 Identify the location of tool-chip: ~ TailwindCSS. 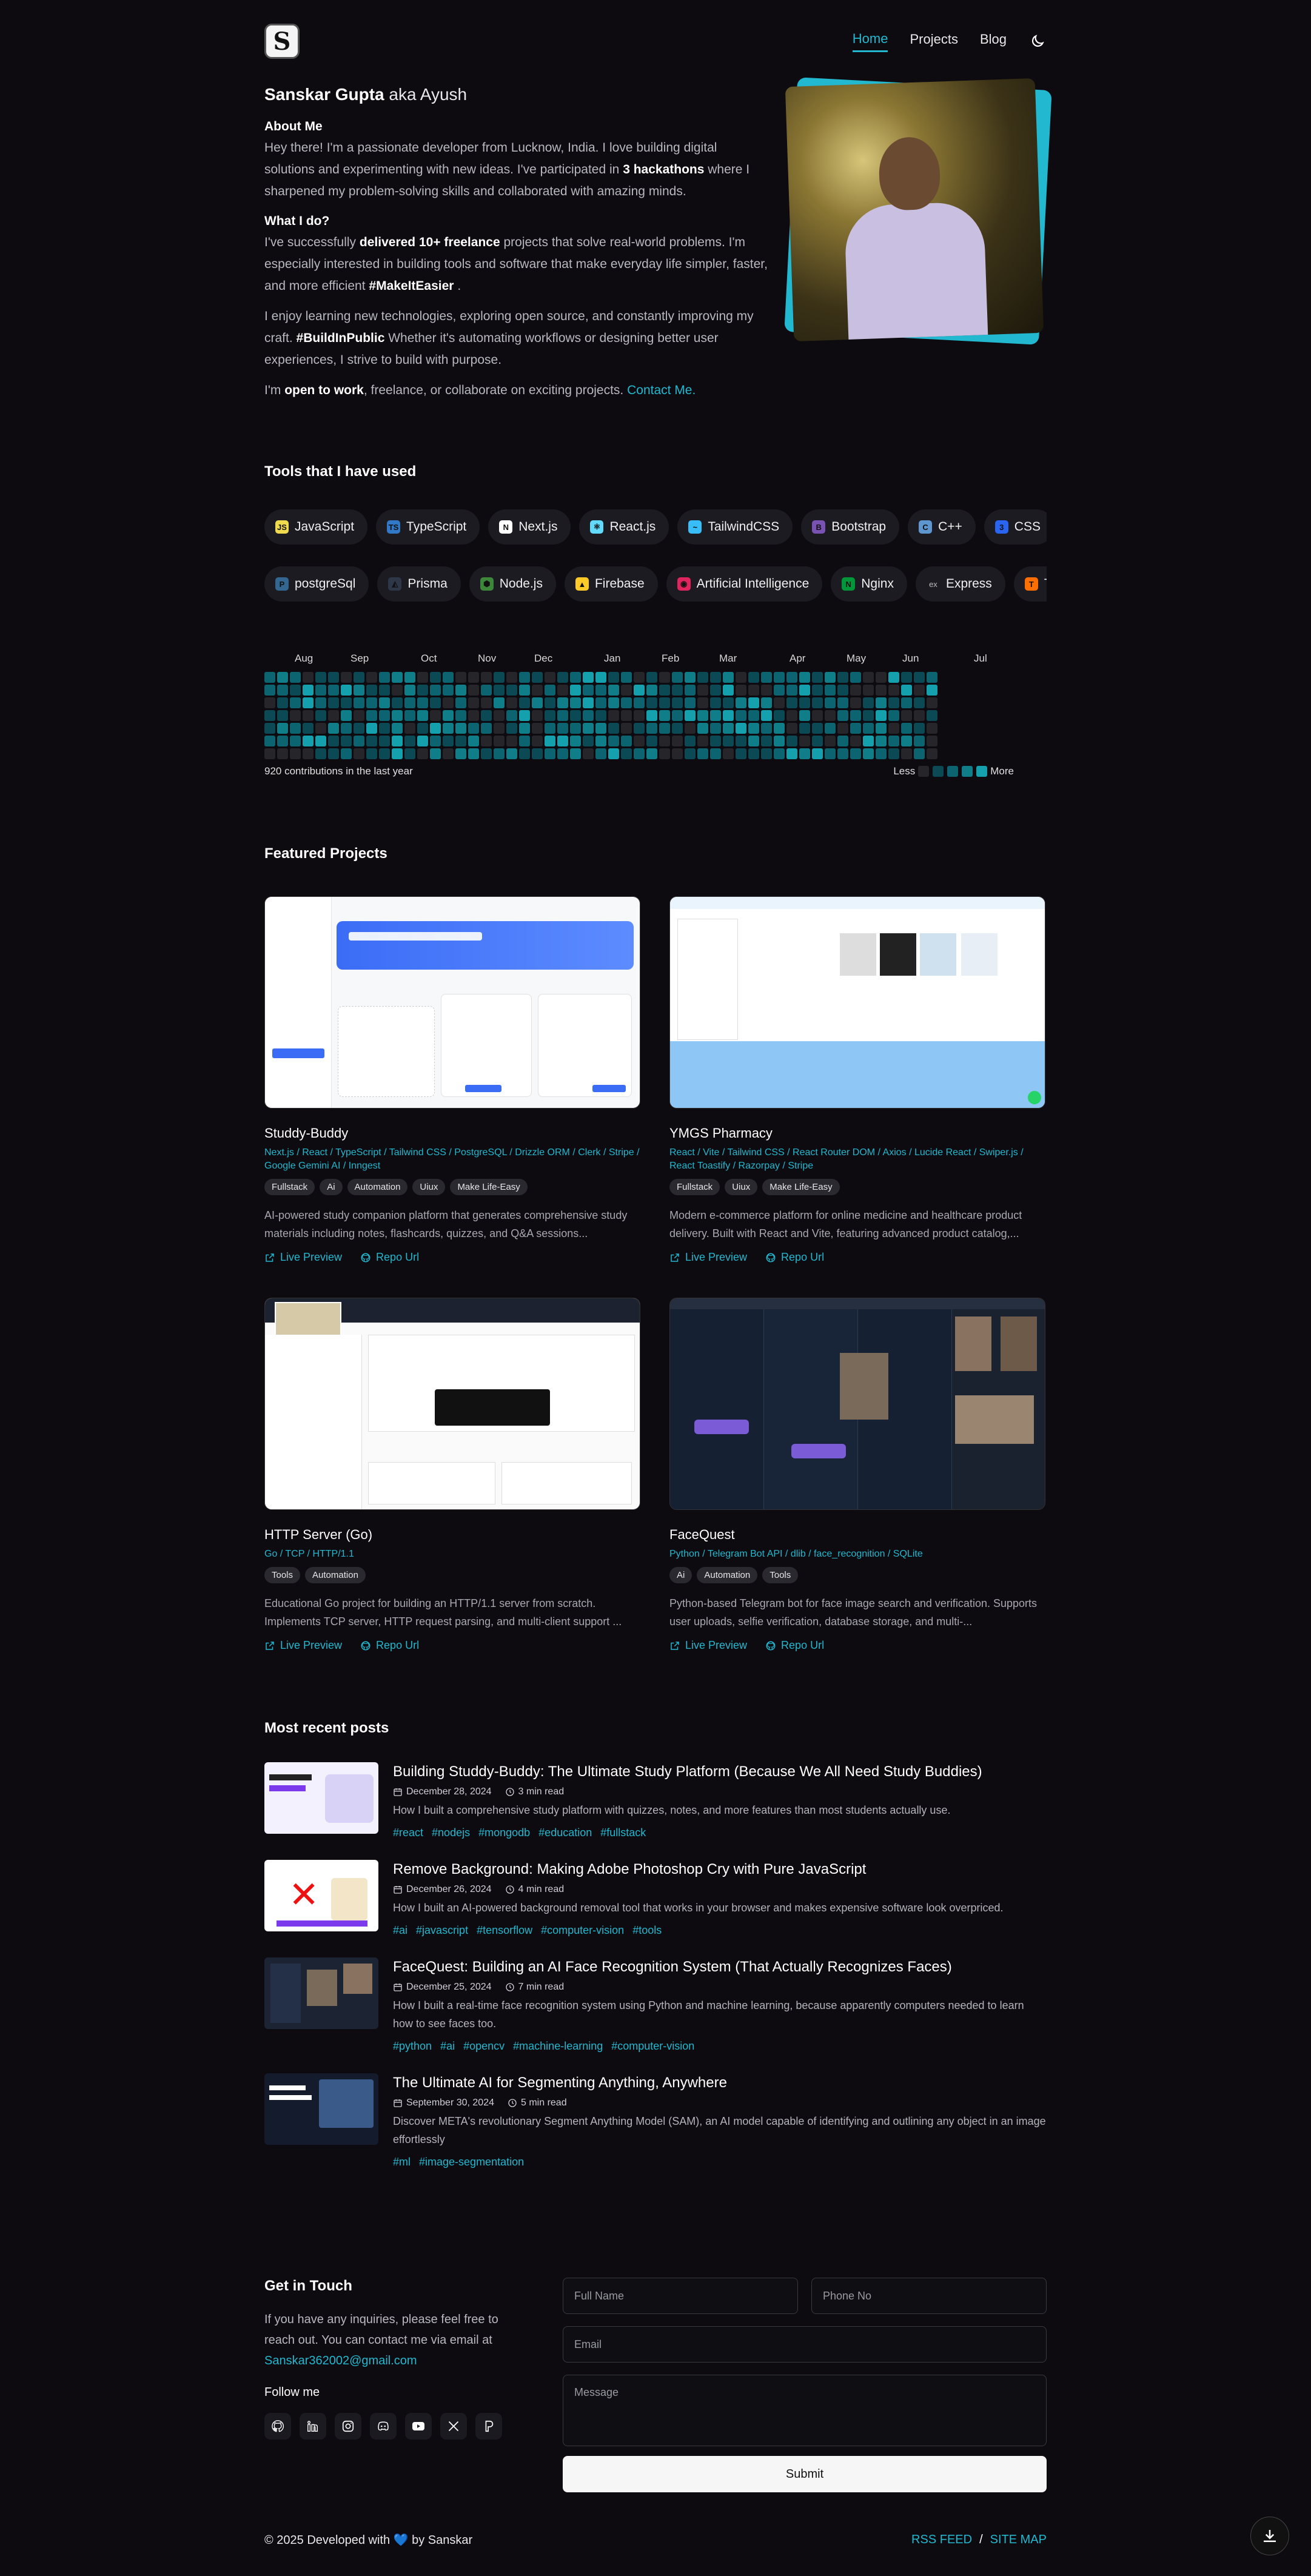
(735, 527).